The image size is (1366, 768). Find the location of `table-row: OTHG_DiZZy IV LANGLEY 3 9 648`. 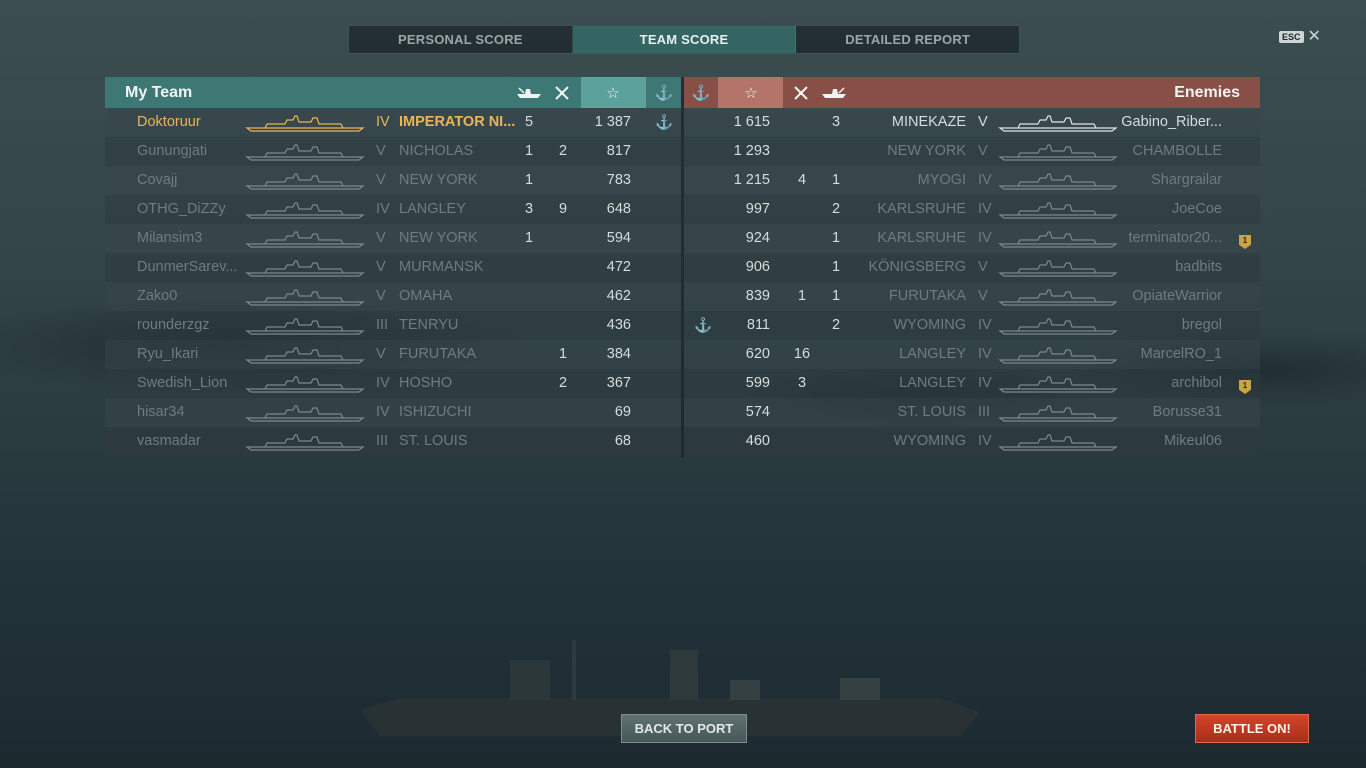

table-row: OTHG_DiZZy IV LANGLEY 3 9 648 is located at coordinates (393, 209).